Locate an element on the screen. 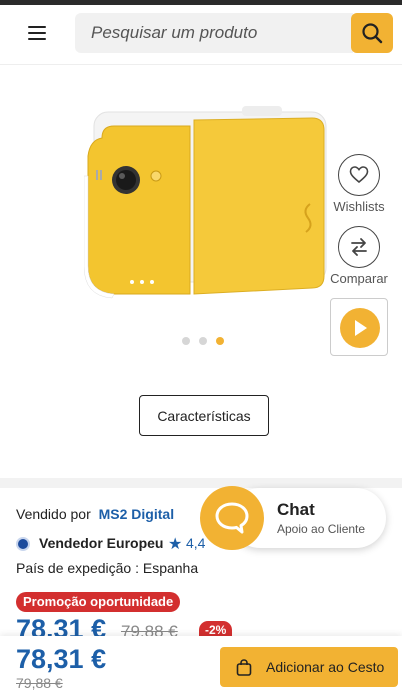 The width and height of the screenshot is (402, 699). promo-badge: Promoção oportunidade is located at coordinates (98, 602).